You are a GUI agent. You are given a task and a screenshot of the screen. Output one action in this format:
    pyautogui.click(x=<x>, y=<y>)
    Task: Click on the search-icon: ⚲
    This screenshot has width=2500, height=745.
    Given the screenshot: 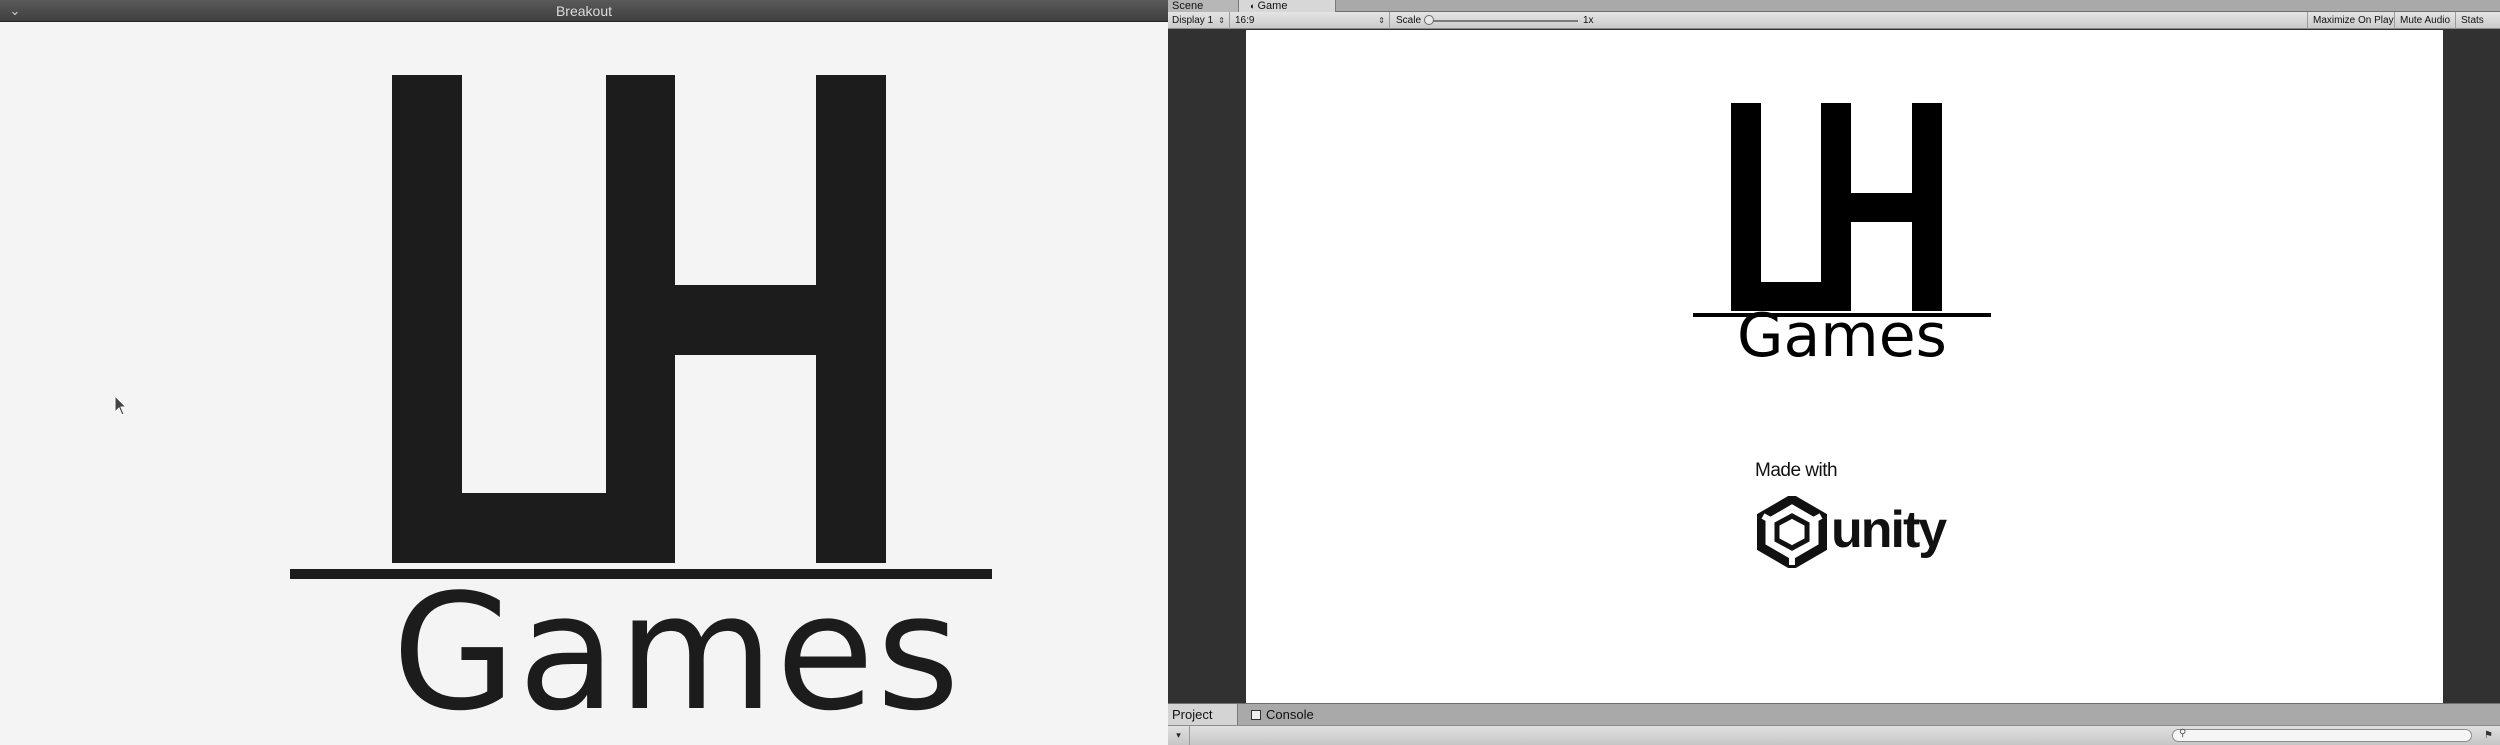 What is the action you would take?
    pyautogui.click(x=2183, y=733)
    